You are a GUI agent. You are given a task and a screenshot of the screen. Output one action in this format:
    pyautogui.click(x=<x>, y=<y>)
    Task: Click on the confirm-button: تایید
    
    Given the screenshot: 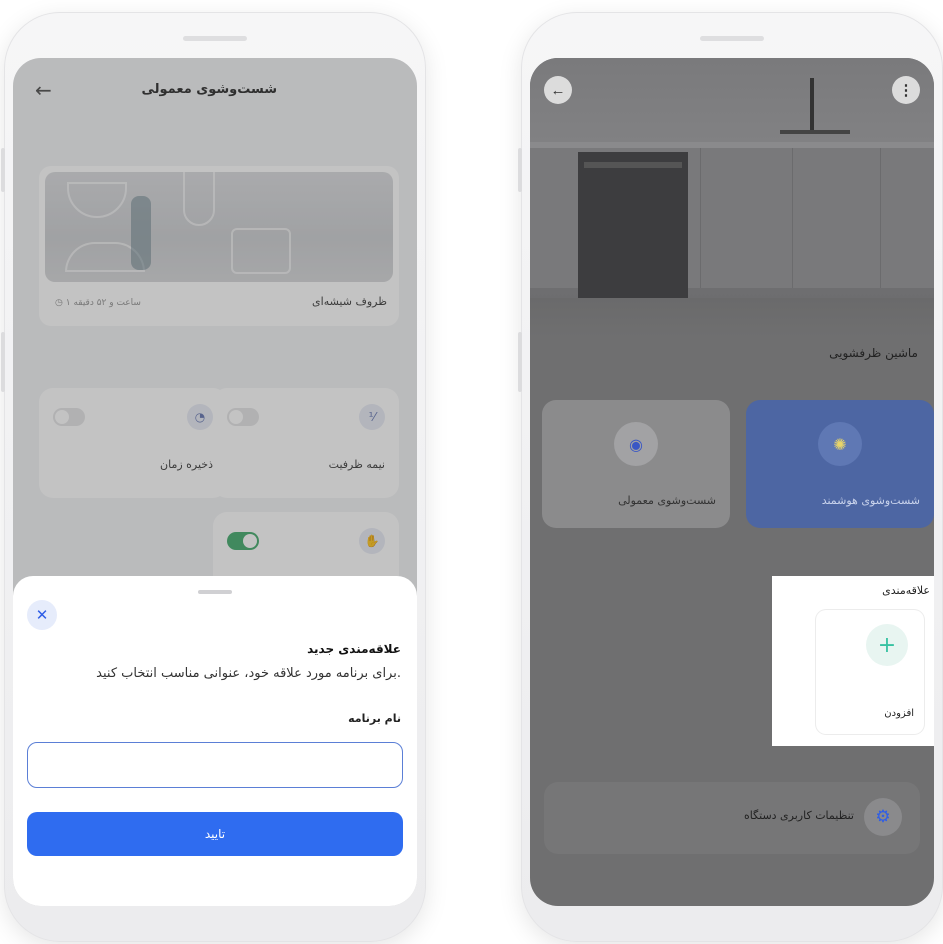 What is the action you would take?
    pyautogui.click(x=215, y=834)
    